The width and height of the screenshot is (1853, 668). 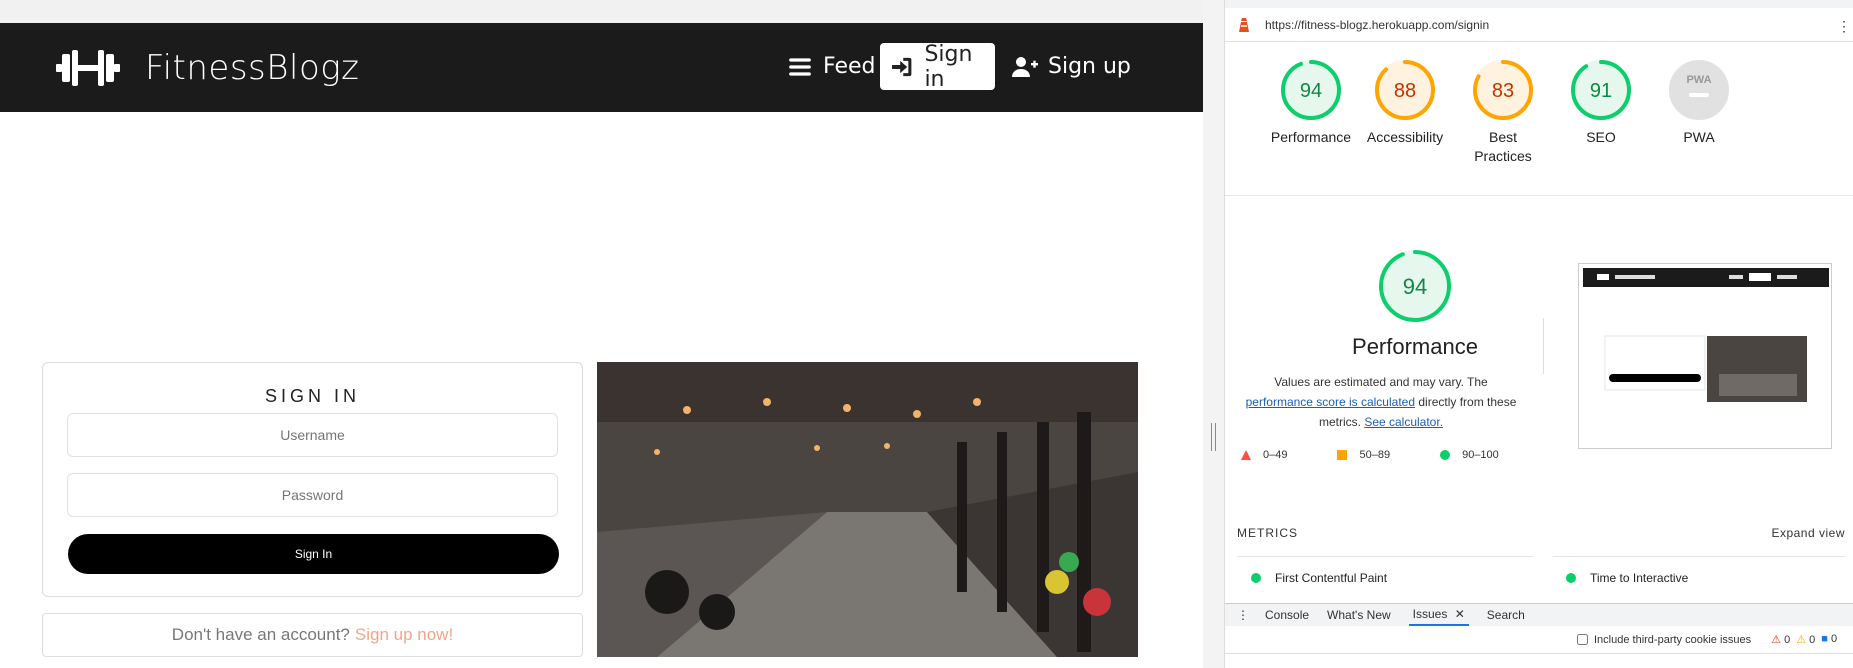 I want to click on third-party-cookie-checkbox, so click(x=1582, y=639).